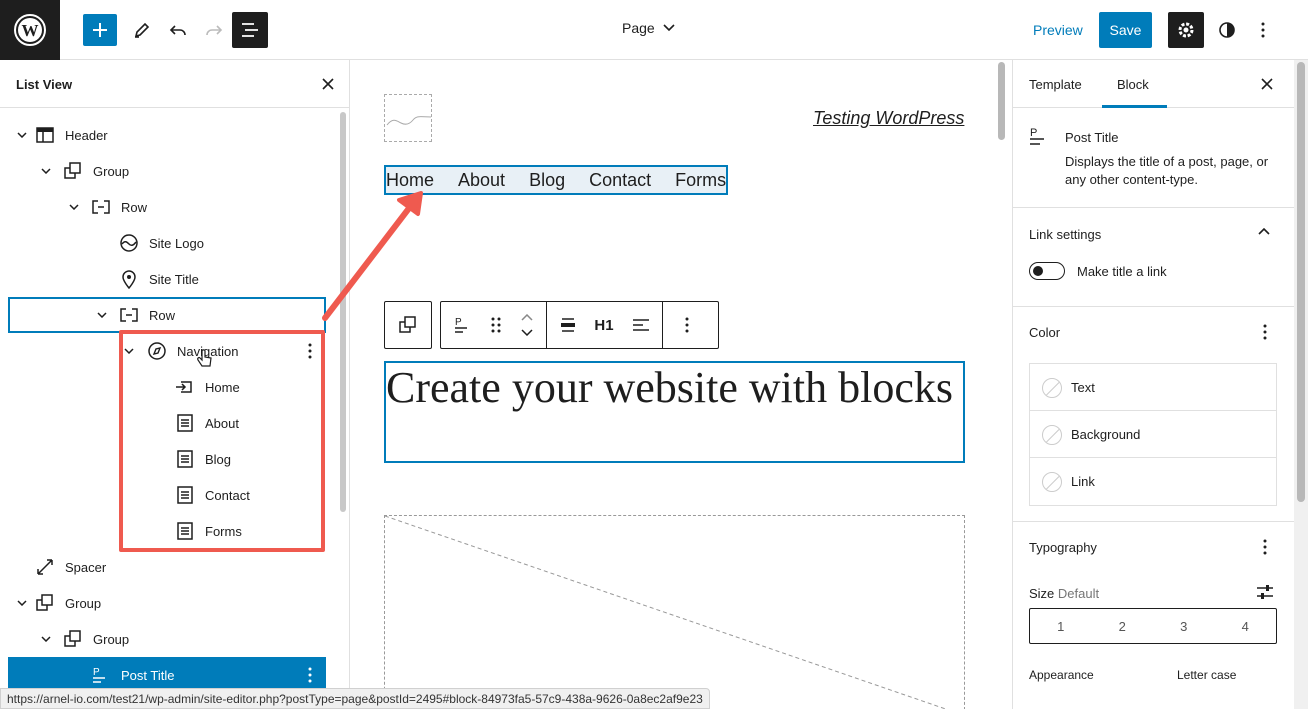 The width and height of the screenshot is (1308, 709). Describe the element at coordinates (496, 325) in the screenshot. I see `drag-handle` at that location.